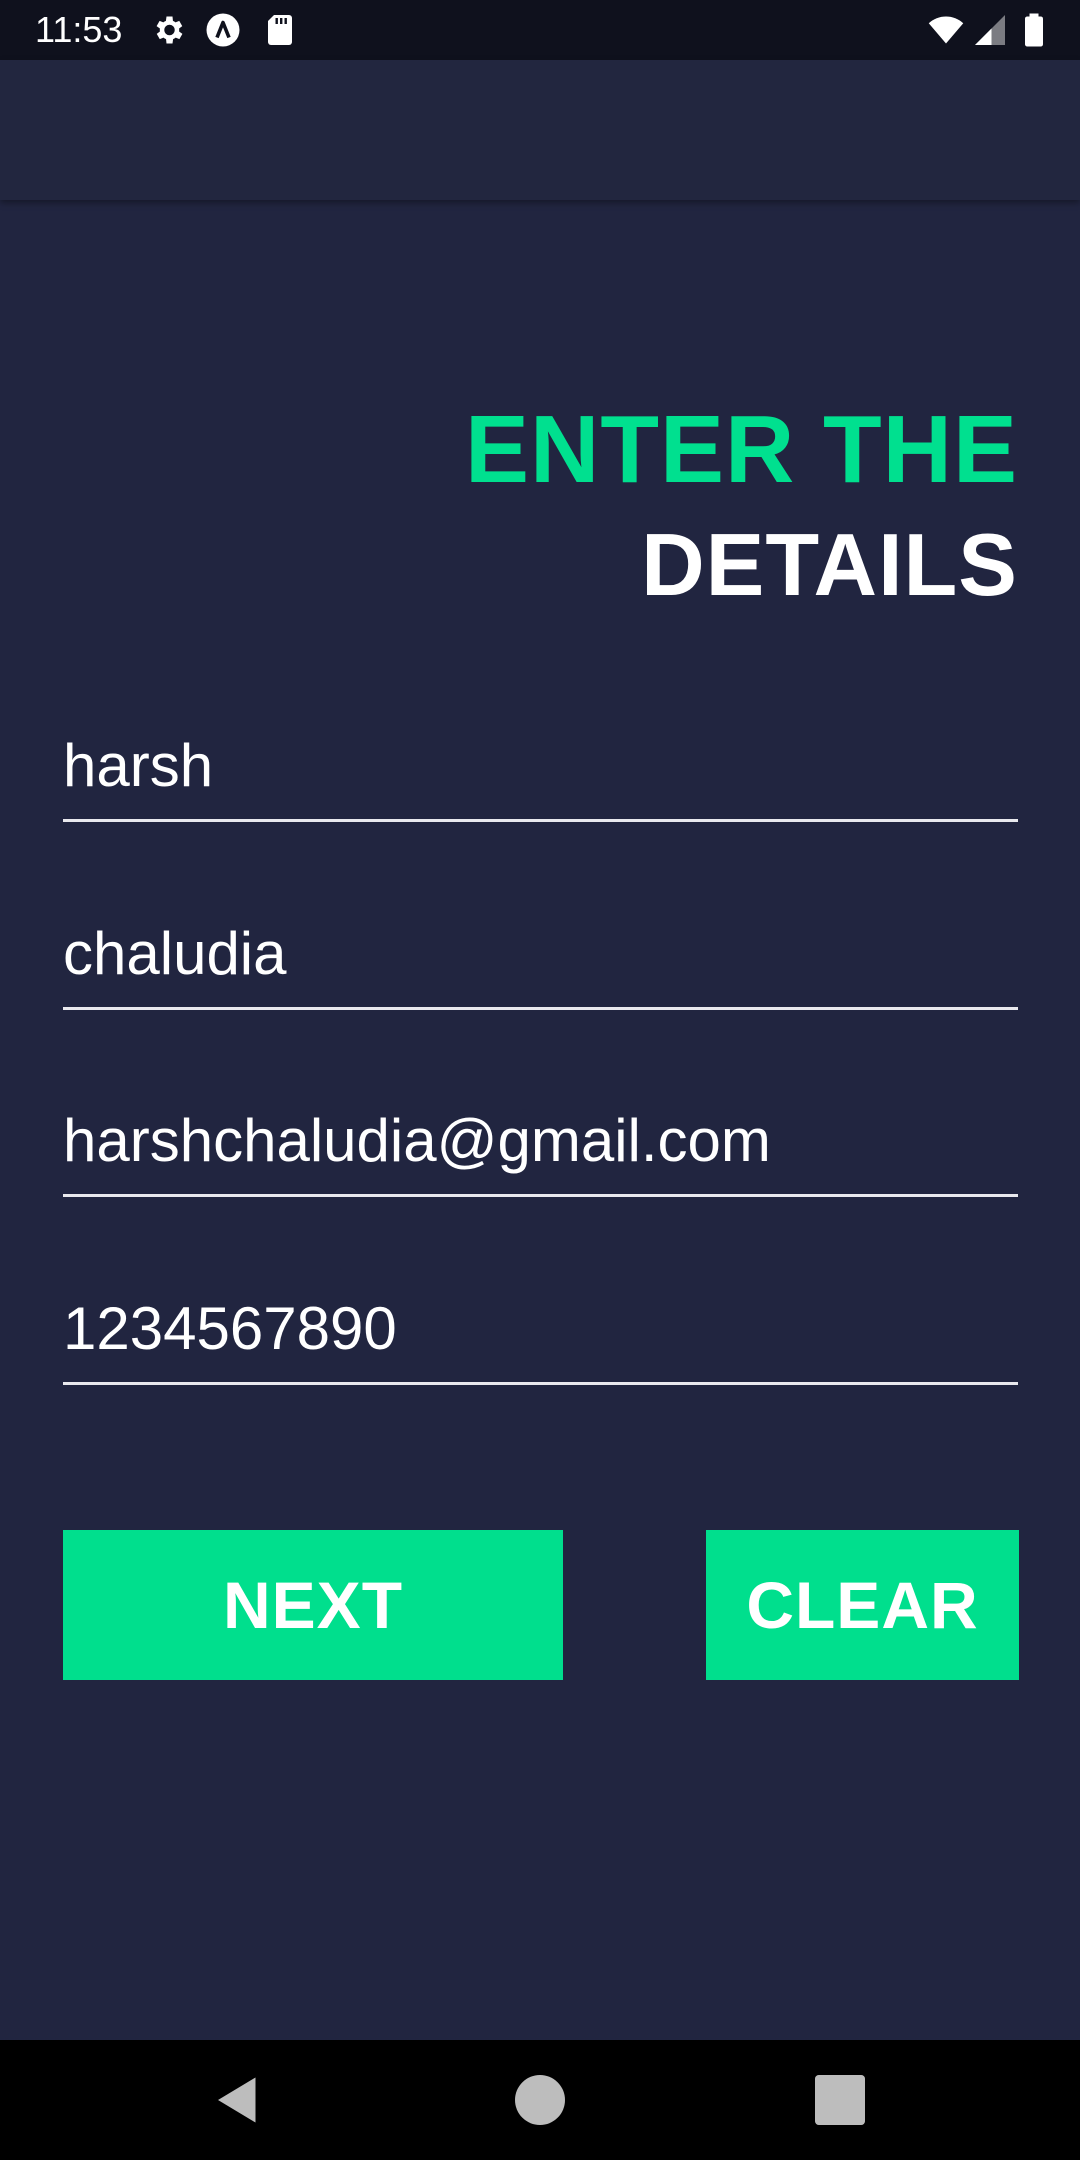 Image resolution: width=1080 pixels, height=2160 pixels. What do you see at coordinates (862, 1605) in the screenshot?
I see `clear-button: CLEAR` at bounding box center [862, 1605].